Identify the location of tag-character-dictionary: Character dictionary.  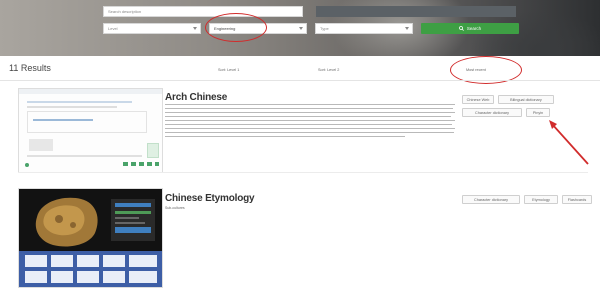
(492, 112).